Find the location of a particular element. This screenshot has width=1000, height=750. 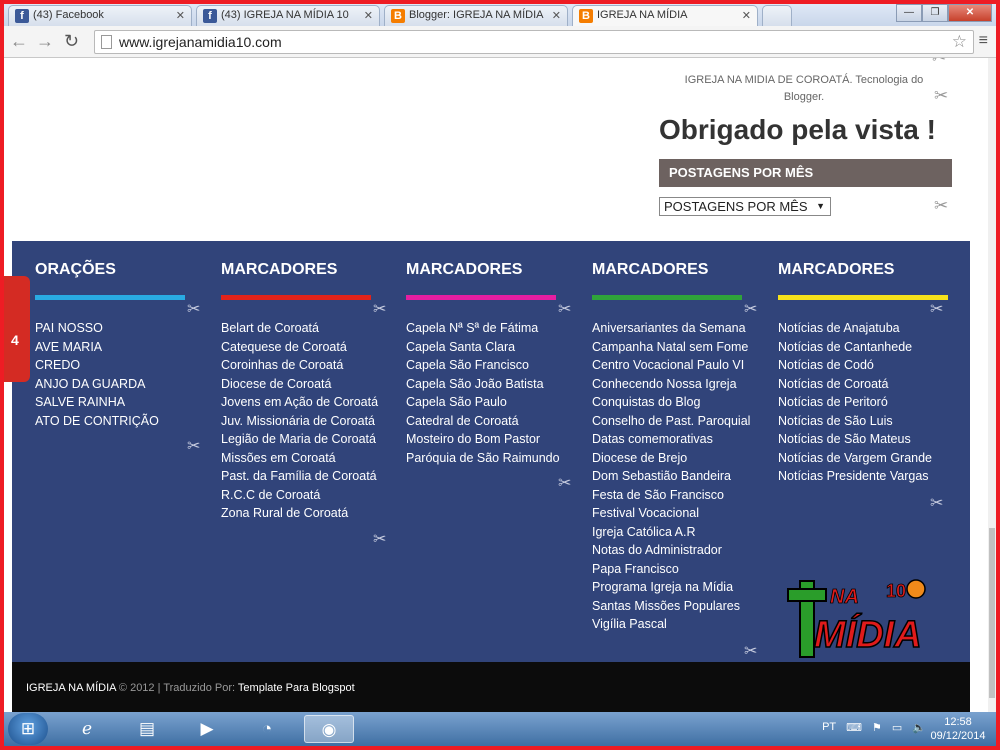

action-center-flag-icon: ⚑ is located at coordinates (877, 727).